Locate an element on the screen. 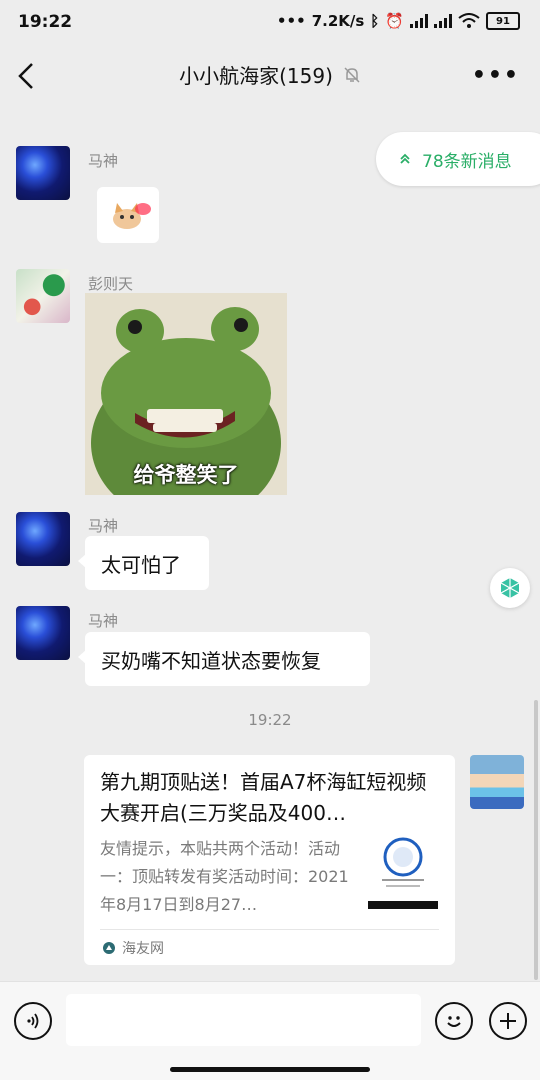 This screenshot has width=540, height=1080. input-bar is located at coordinates (270, 1030).